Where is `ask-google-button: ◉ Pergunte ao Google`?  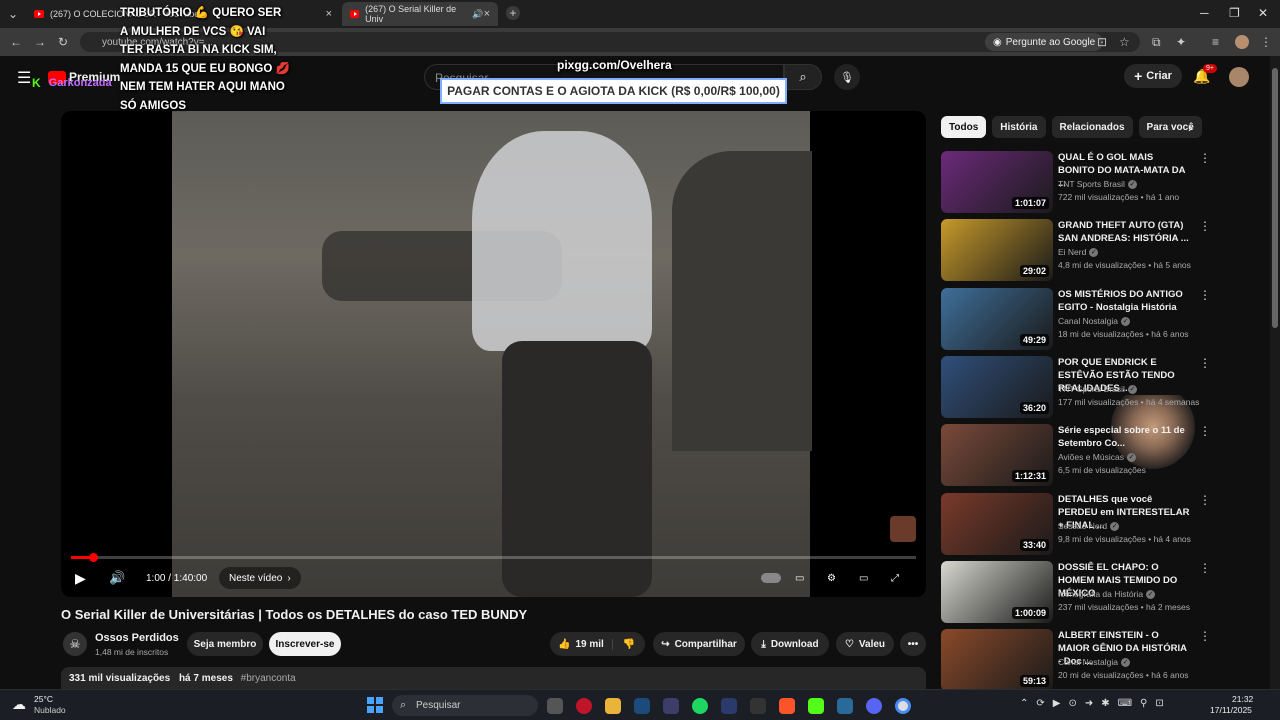 ask-google-button: ◉ Pergunte ao Google is located at coordinates (1044, 42).